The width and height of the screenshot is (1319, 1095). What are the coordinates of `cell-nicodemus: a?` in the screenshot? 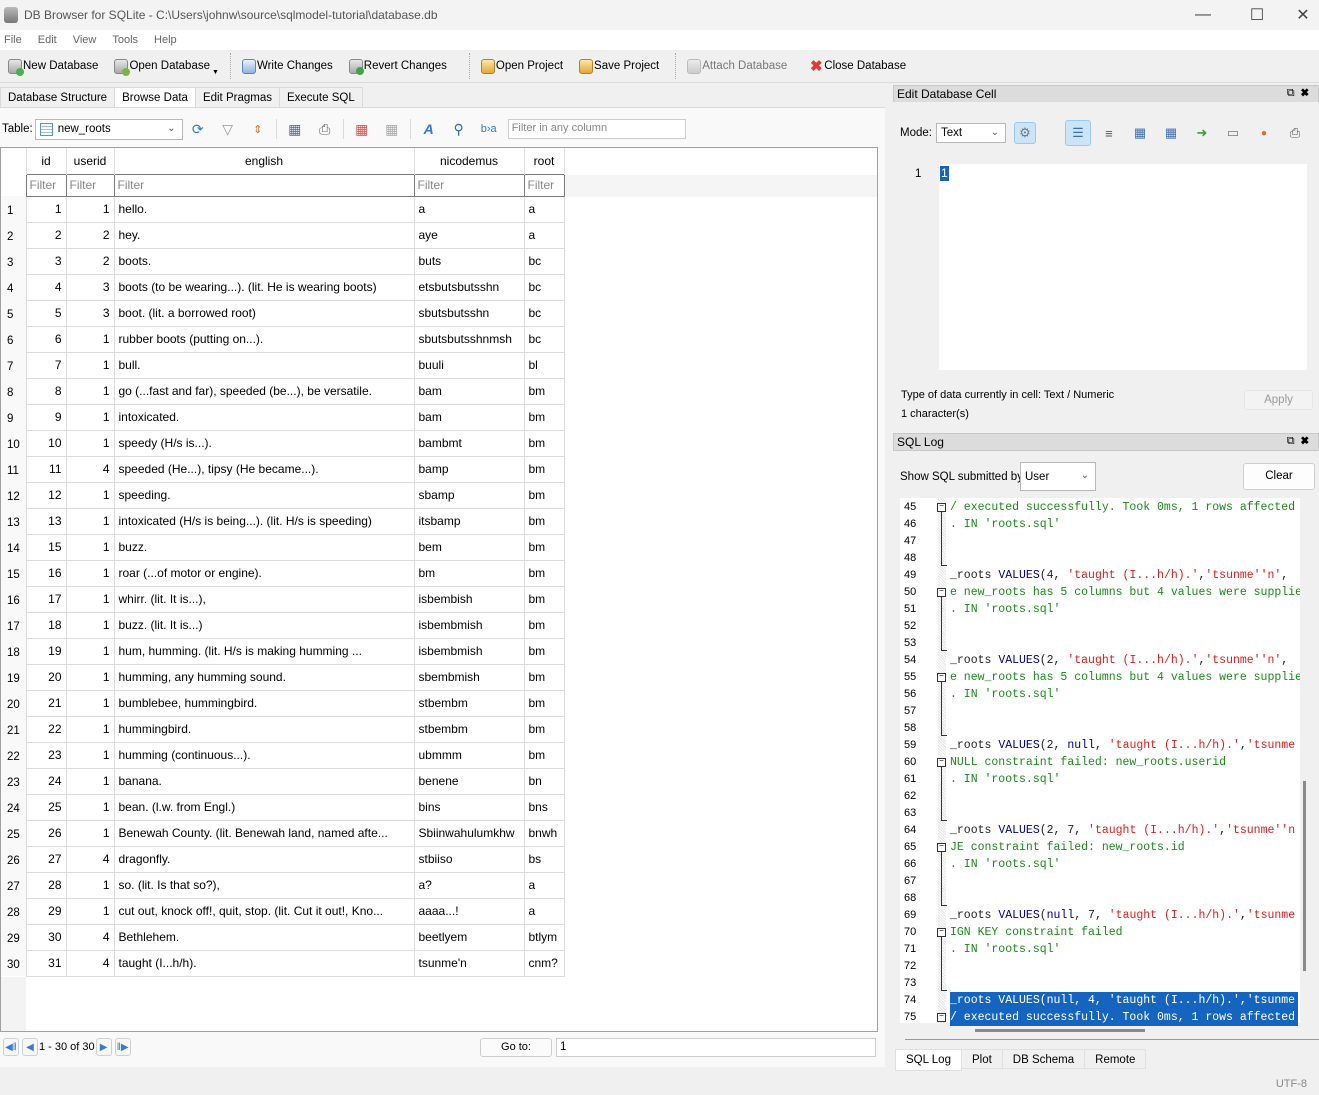 It's located at (469, 885).